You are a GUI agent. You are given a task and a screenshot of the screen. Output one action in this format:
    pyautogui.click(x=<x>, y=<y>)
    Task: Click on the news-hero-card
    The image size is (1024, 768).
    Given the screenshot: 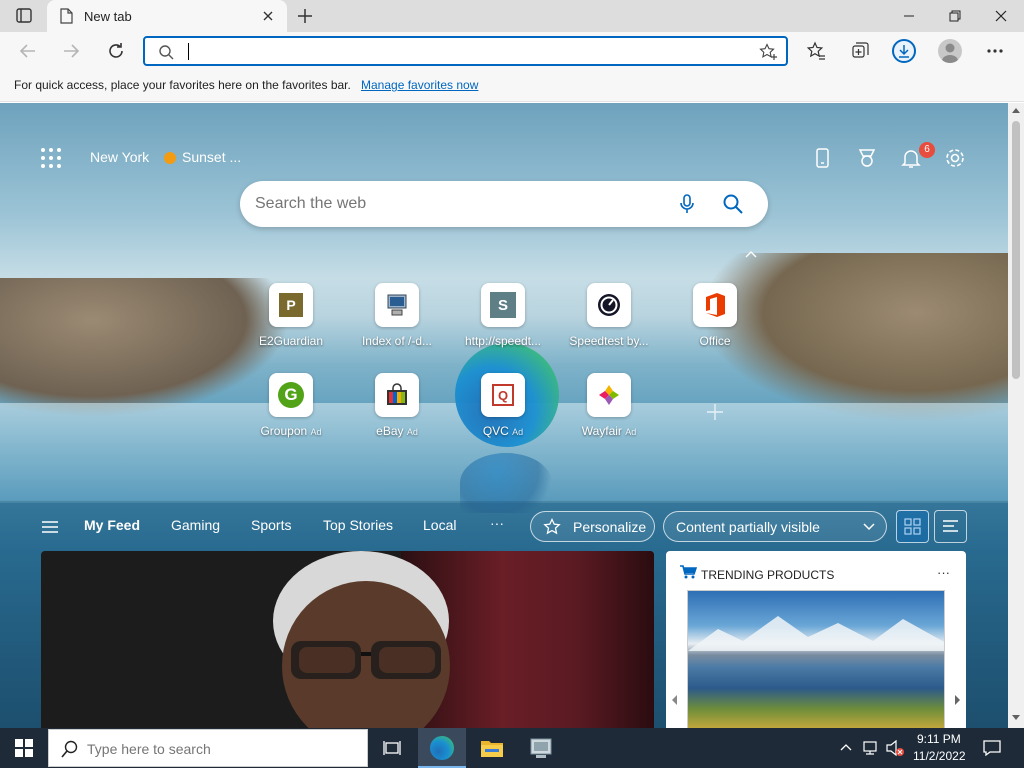 What is the action you would take?
    pyautogui.click(x=347, y=639)
    